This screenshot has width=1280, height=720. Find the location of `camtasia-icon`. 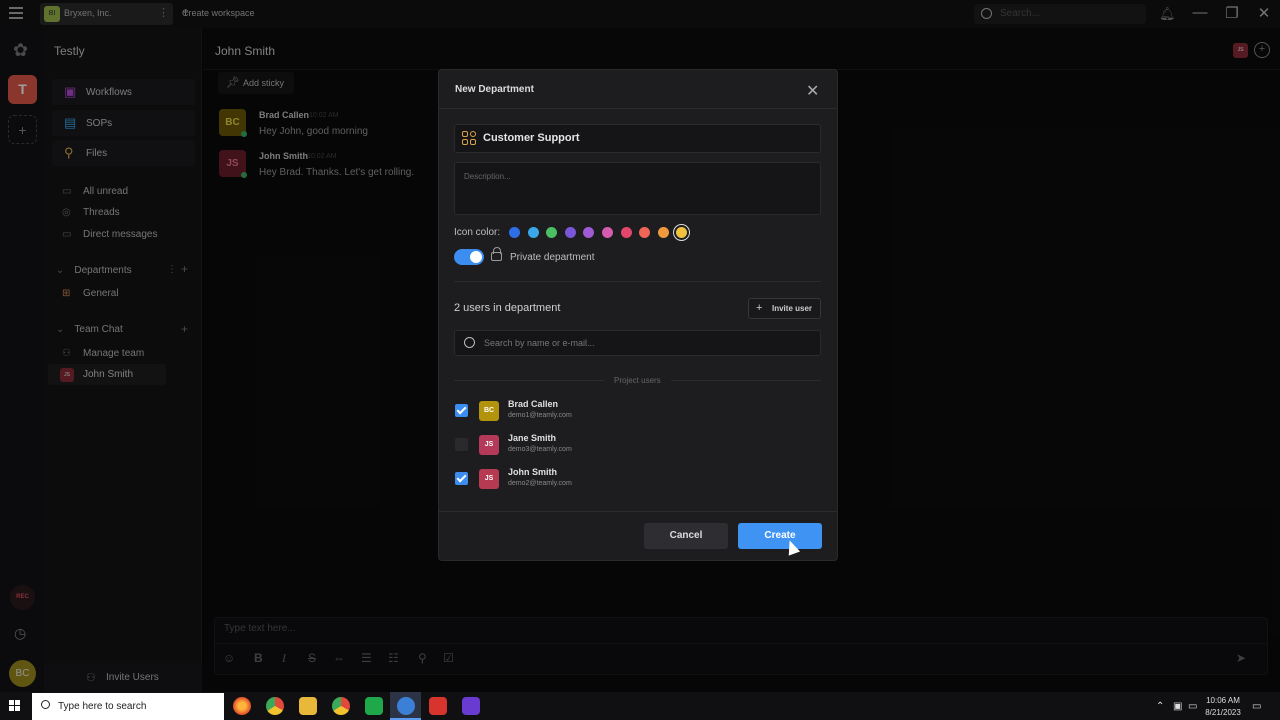

camtasia-icon is located at coordinates (374, 706).